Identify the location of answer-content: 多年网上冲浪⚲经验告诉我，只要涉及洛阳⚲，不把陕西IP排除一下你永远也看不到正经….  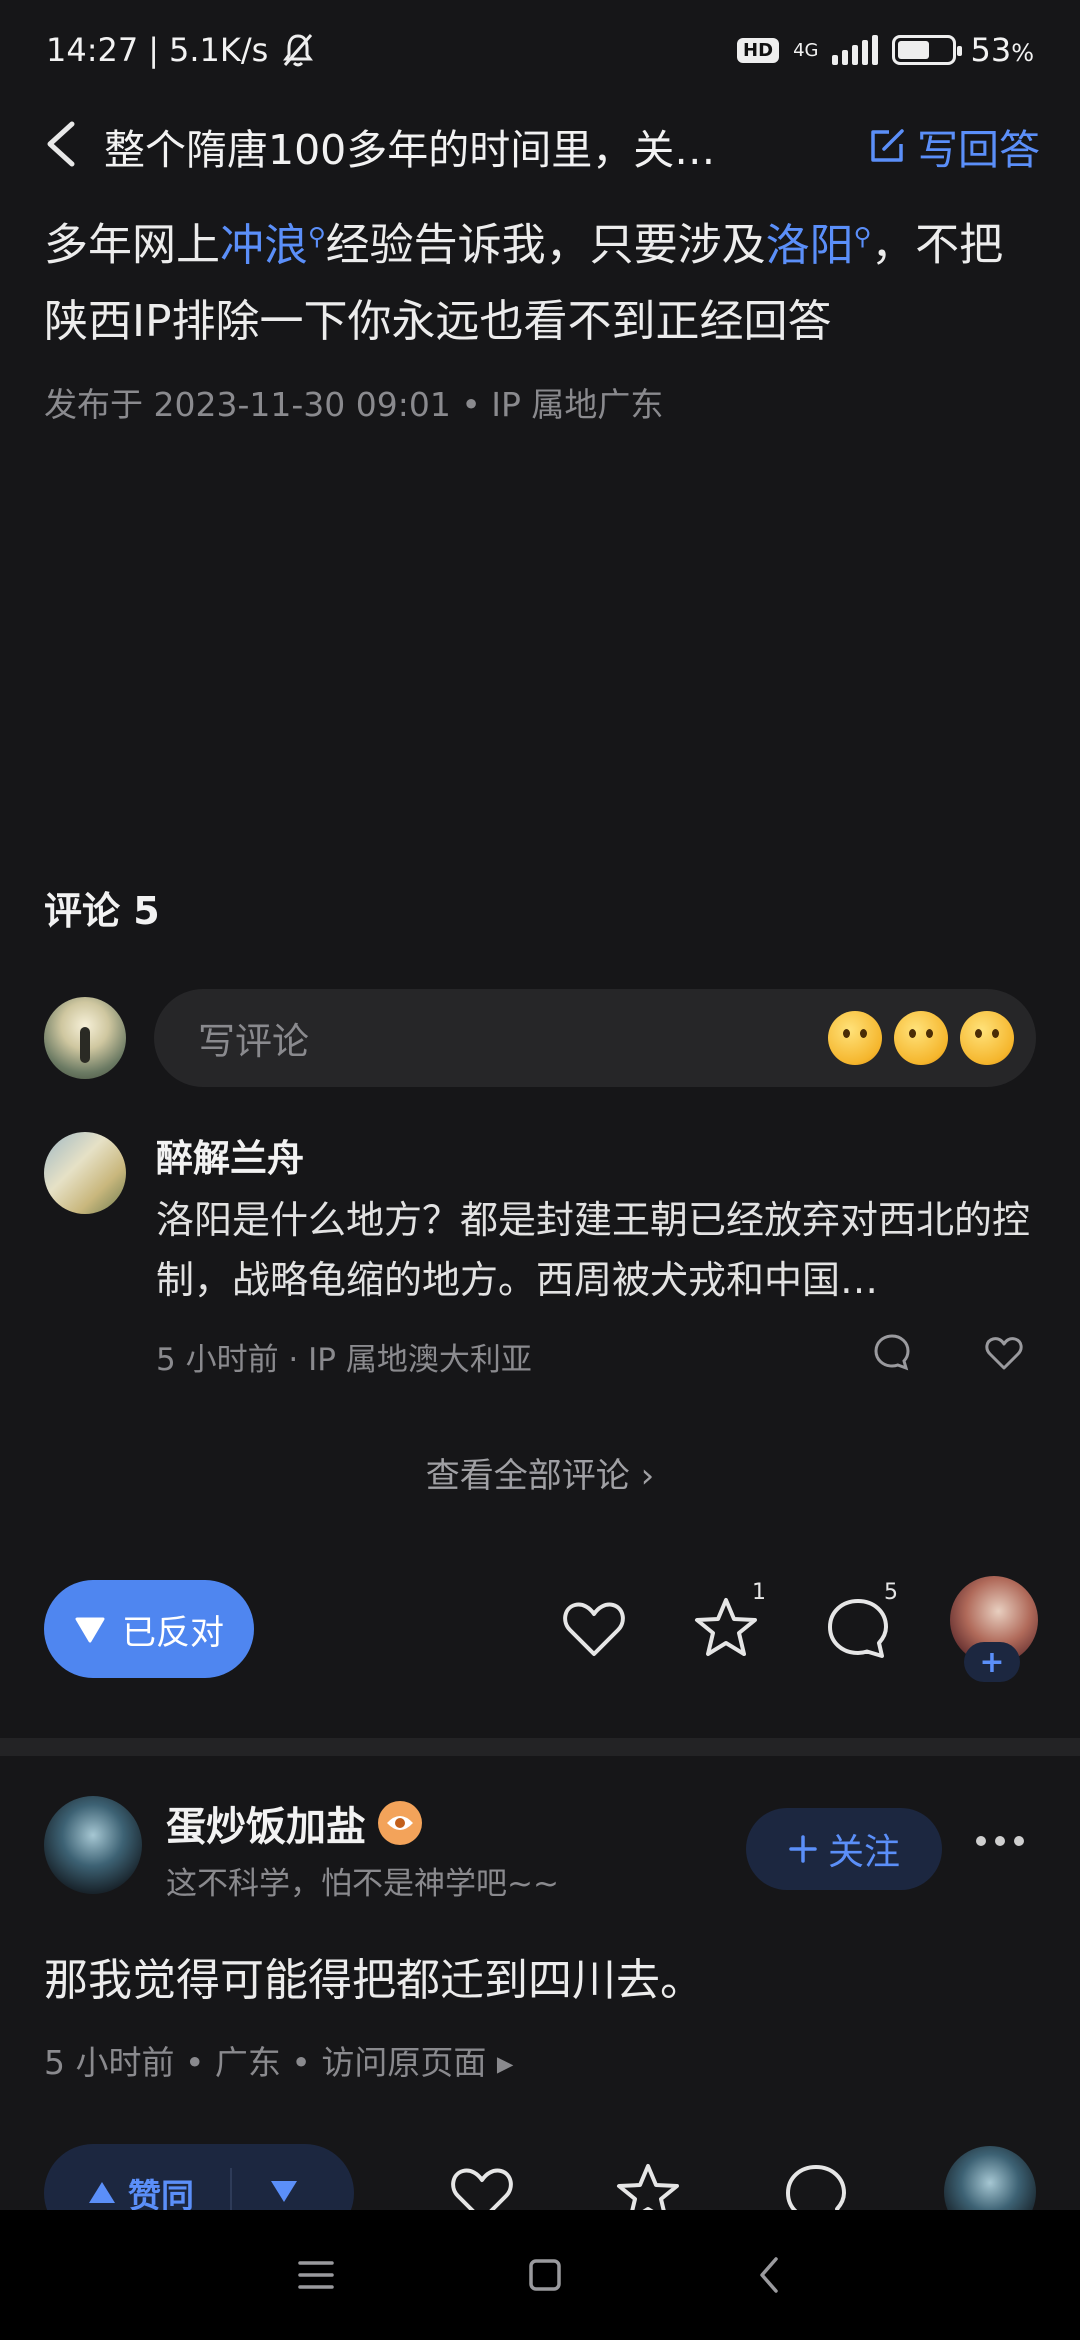
(544, 279).